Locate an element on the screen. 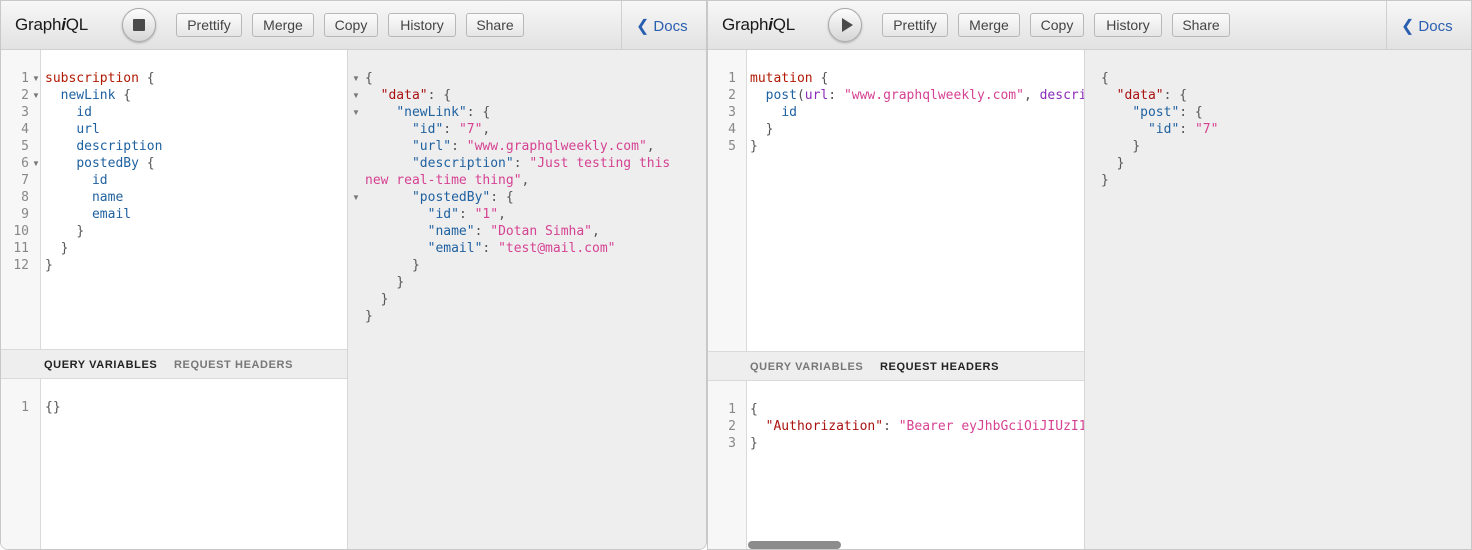 The height and width of the screenshot is (550, 1472). variables-panel: QUERY VARIABLES REQUEST HEADERS 1 {} is located at coordinates (174, 449).